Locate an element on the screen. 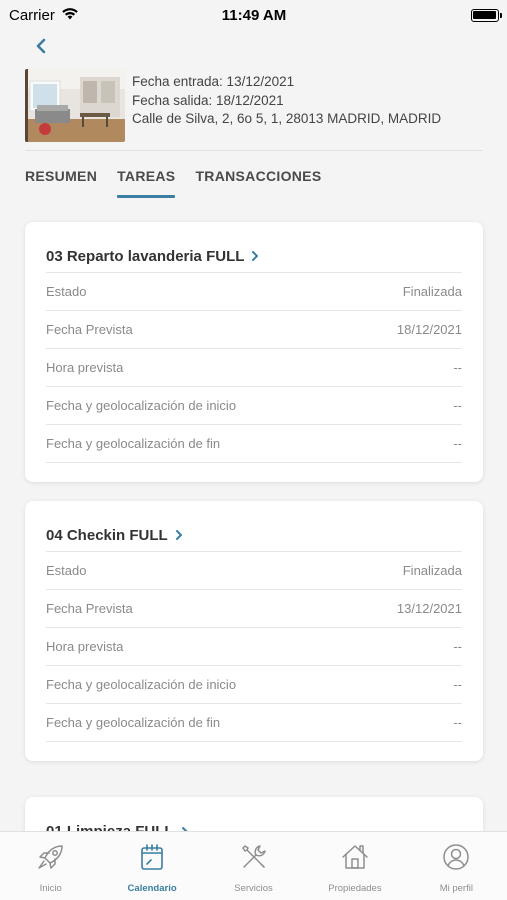  tab-resumen: RESUMEN is located at coordinates (61, 179).